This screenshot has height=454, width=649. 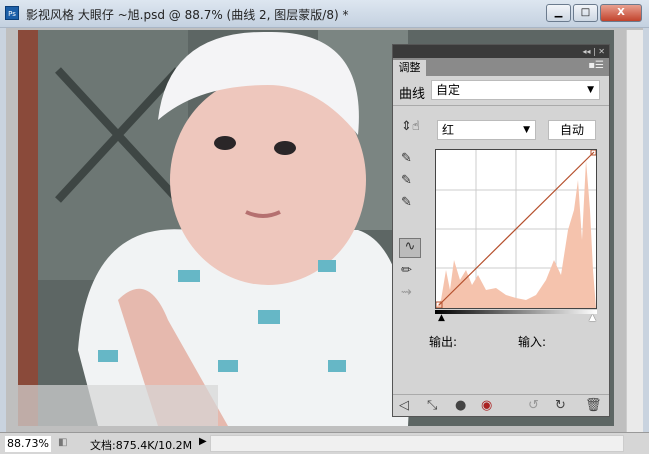 I want to click on close-button: X, so click(x=621, y=13).